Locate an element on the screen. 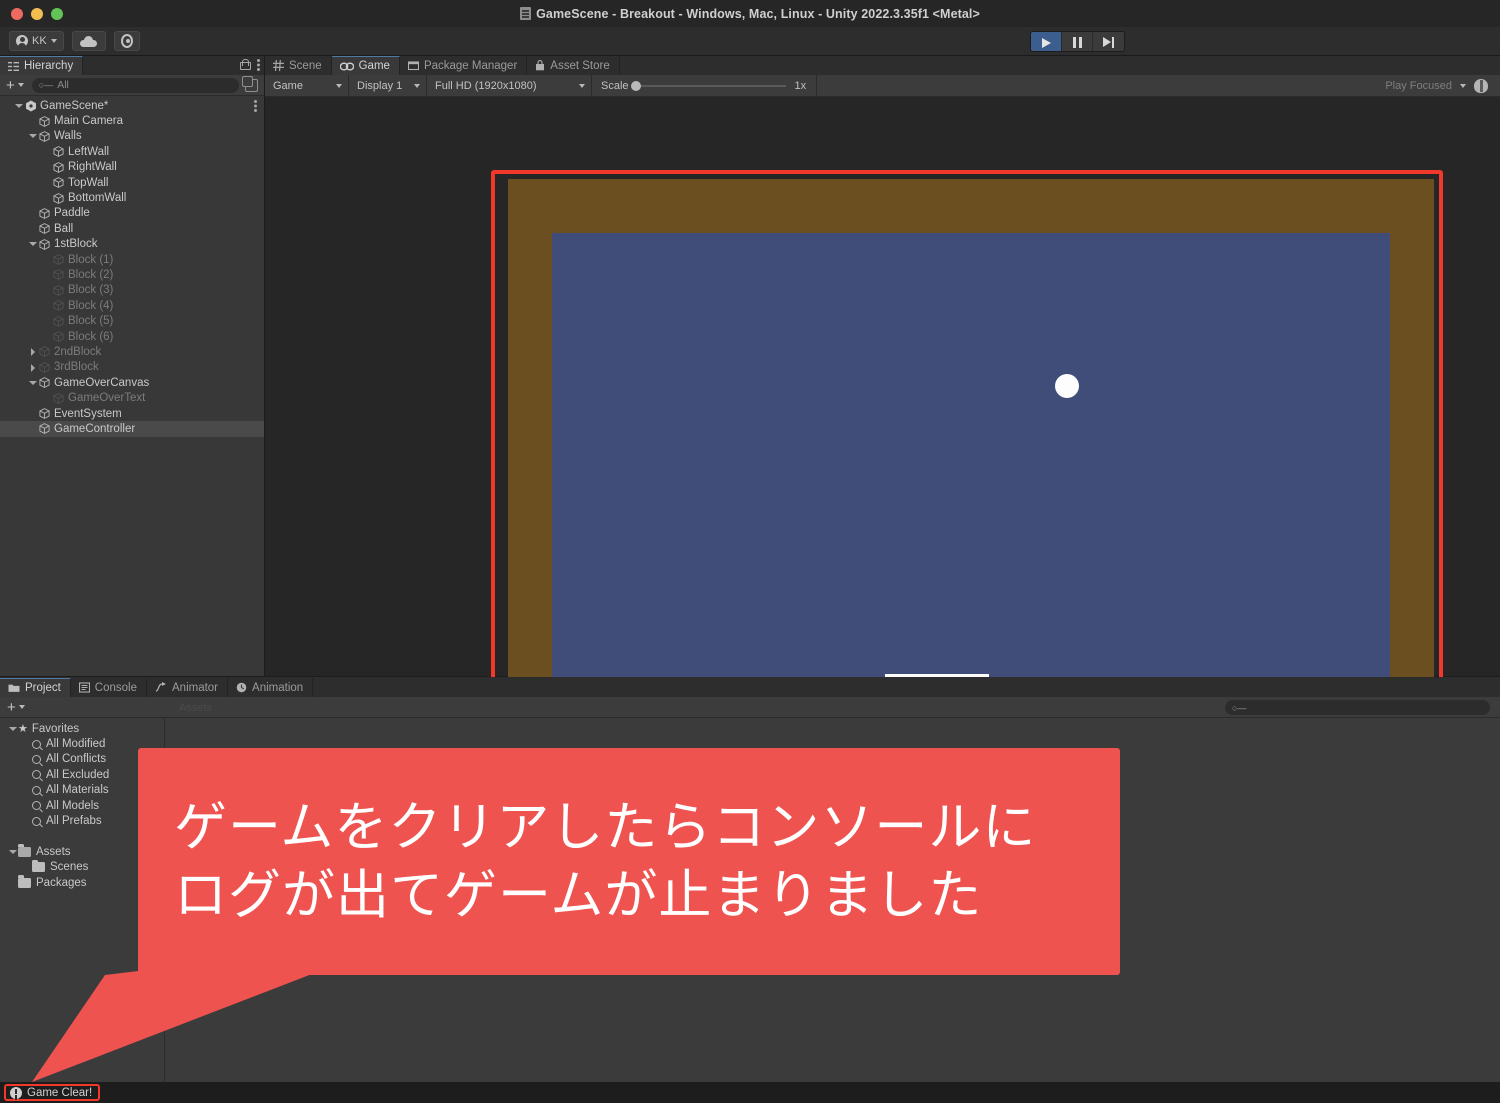  hierarchy-item-topwall: TopWall is located at coordinates (132, 182).